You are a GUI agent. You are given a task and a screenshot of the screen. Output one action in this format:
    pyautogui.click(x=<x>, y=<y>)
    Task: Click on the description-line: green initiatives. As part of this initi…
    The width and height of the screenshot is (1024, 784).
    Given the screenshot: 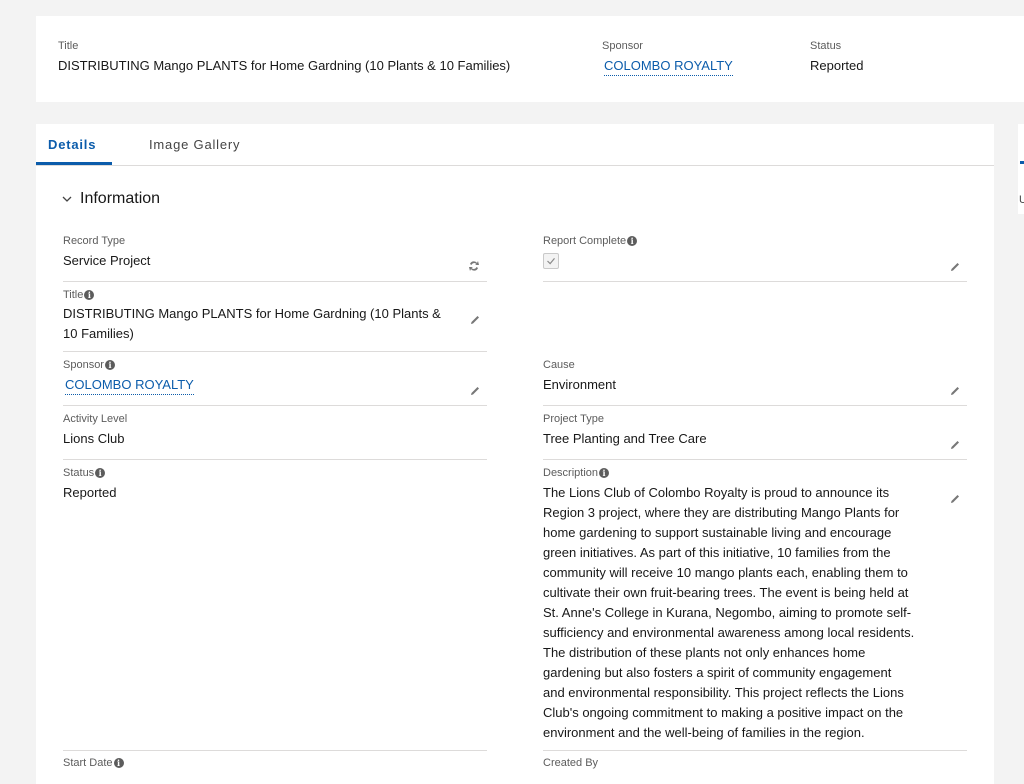 What is the action you would take?
    pyautogui.click(x=717, y=552)
    